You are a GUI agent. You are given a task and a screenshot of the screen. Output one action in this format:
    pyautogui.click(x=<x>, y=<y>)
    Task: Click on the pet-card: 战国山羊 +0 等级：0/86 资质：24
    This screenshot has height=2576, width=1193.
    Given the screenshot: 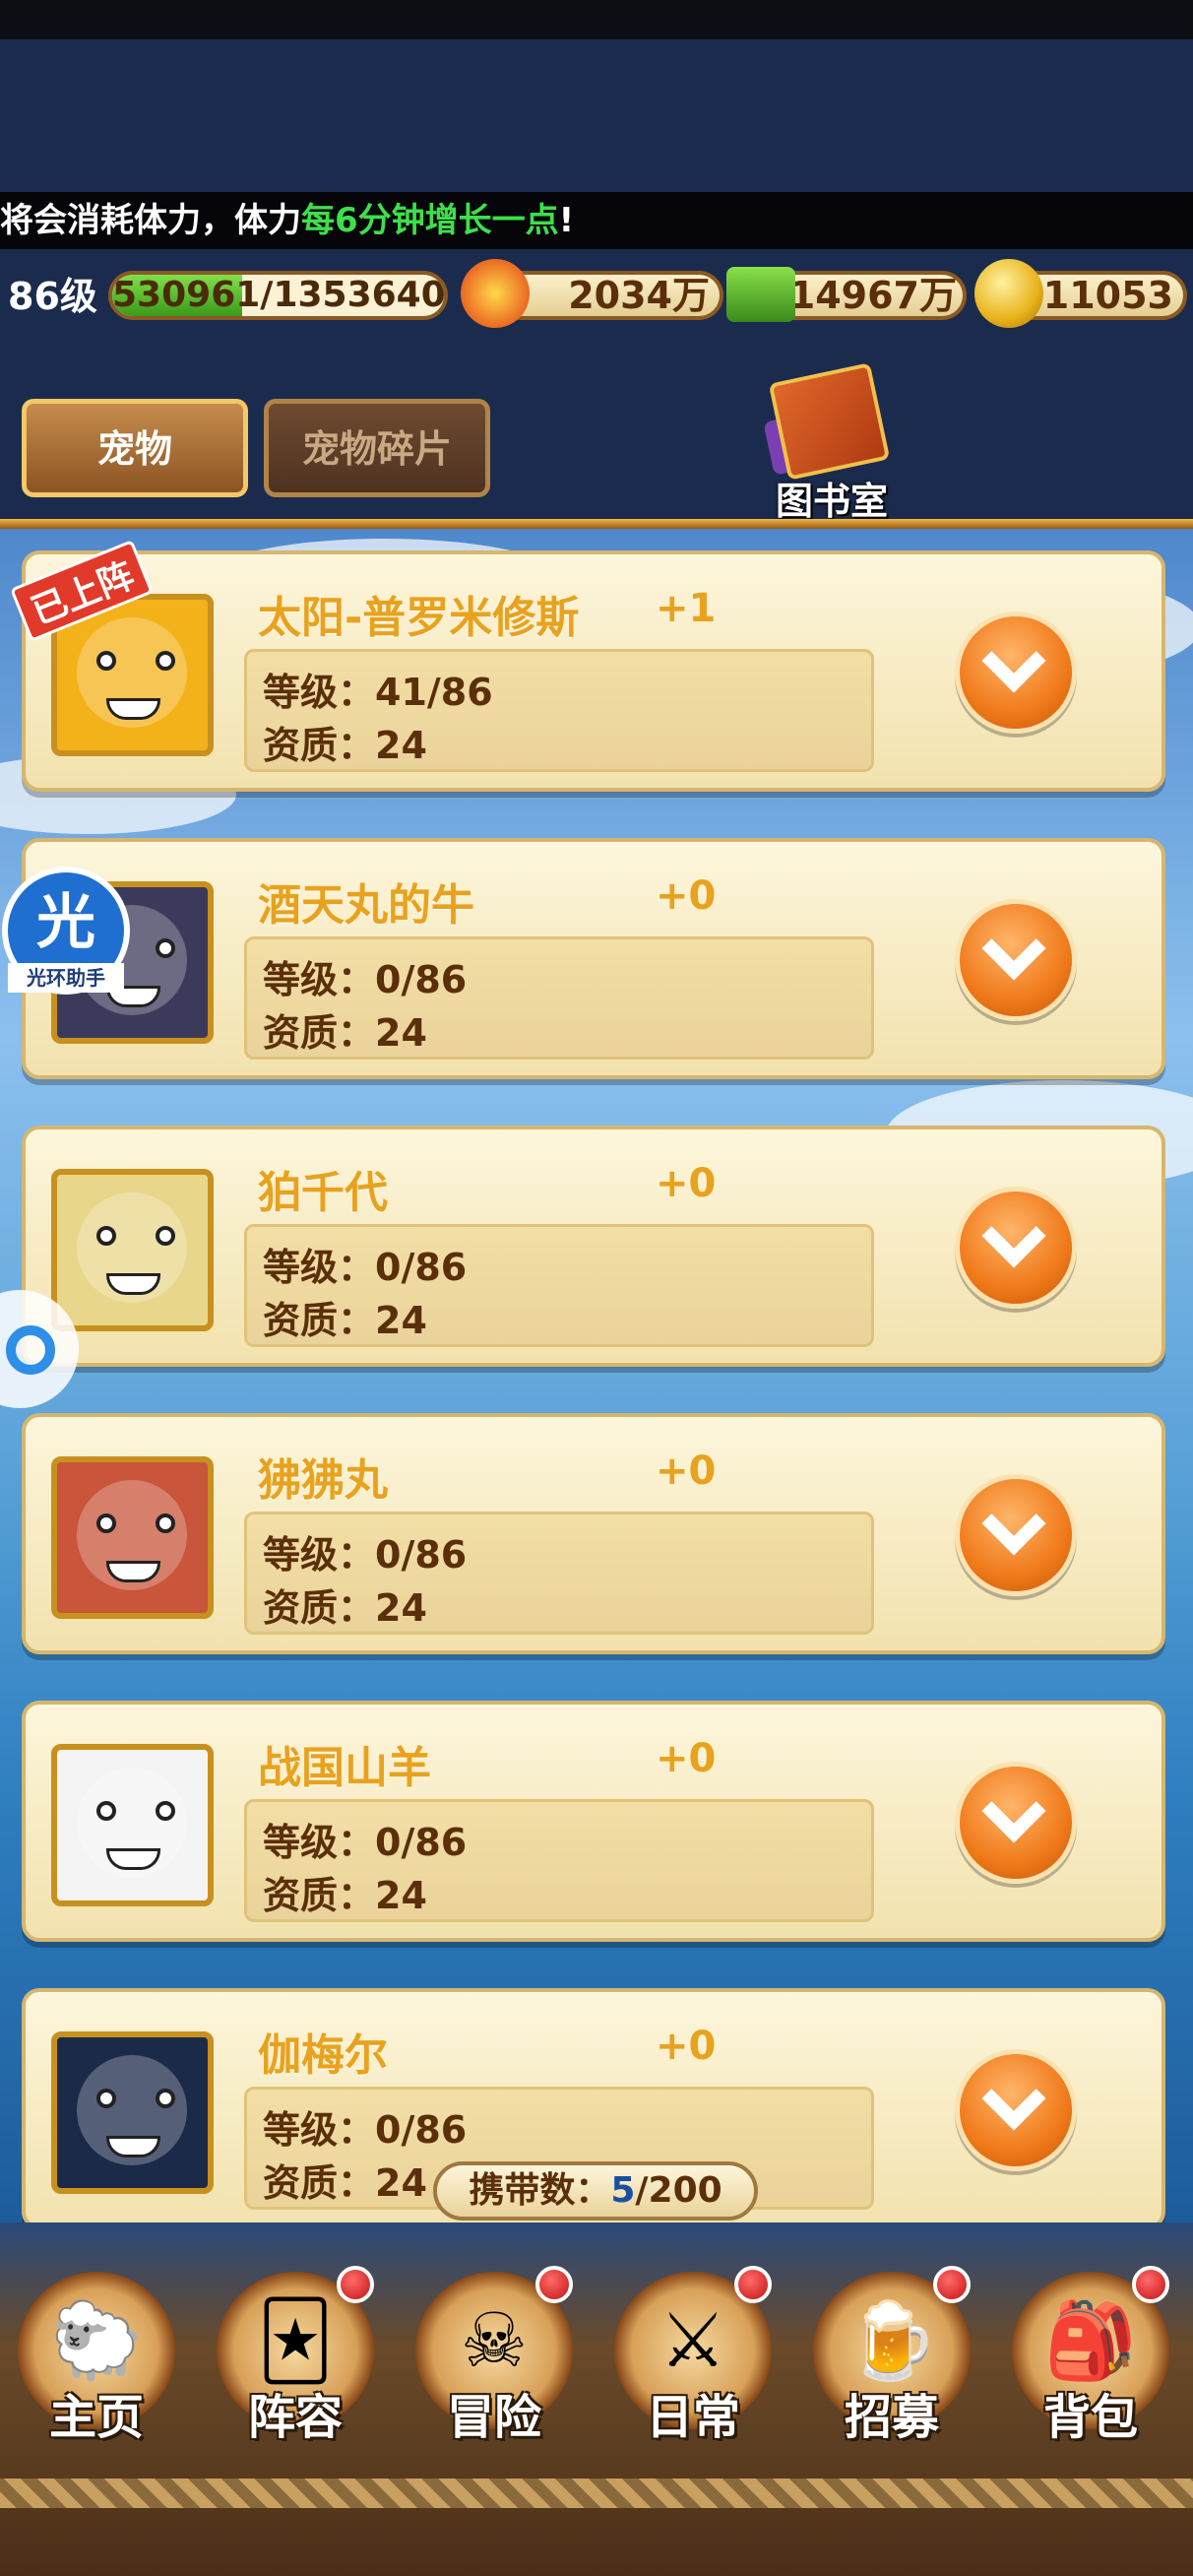 What is the action you would take?
    pyautogui.click(x=593, y=1821)
    